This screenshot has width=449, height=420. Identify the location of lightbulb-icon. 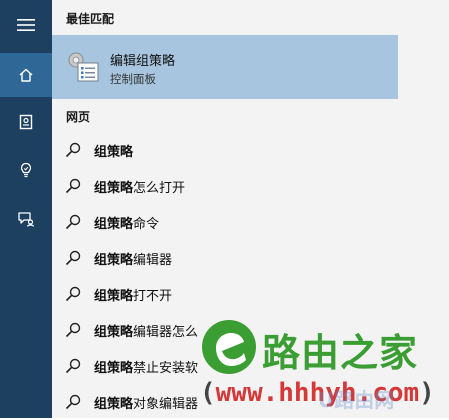
(26, 170).